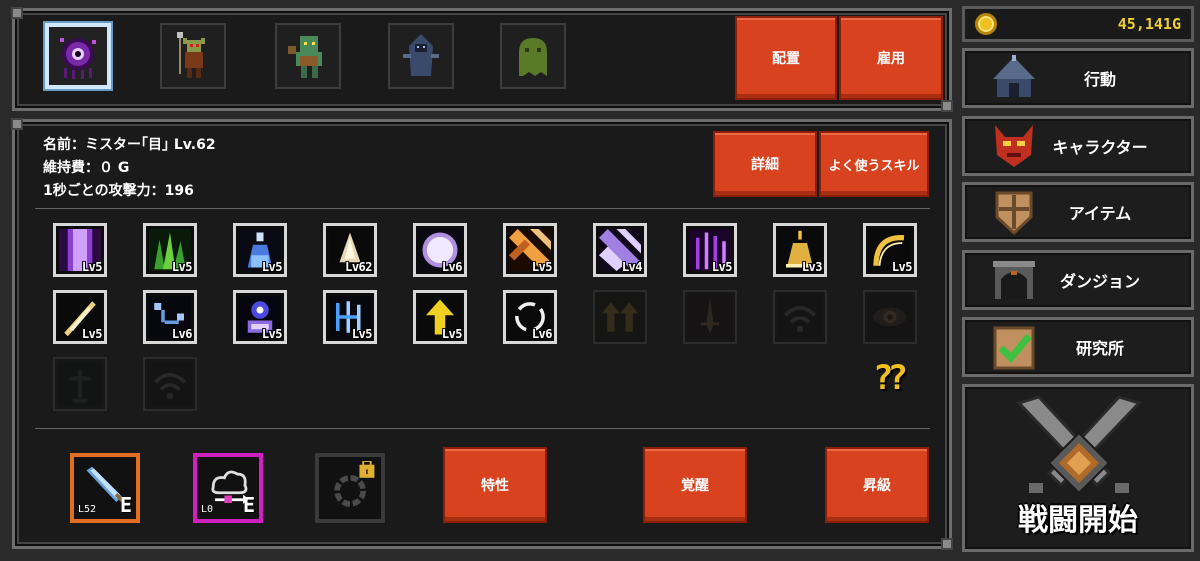 The width and height of the screenshot is (1200, 561). Describe the element at coordinates (620, 250) in the screenshot. I see `skill-purple-slash-icon: Lv4` at that location.